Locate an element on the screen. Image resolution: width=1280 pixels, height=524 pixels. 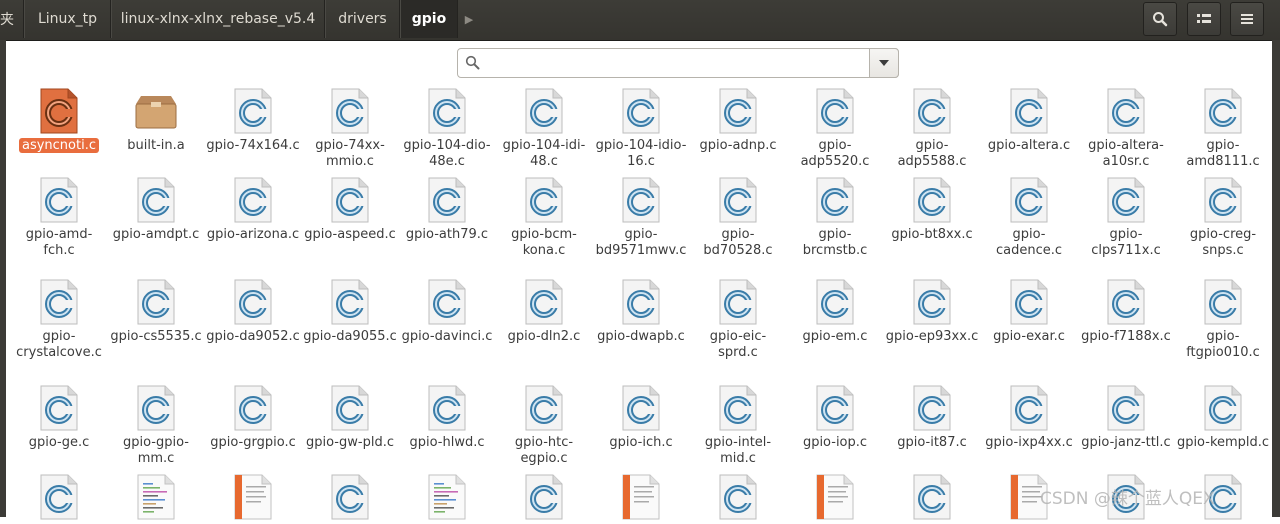
file-item: gpio-ep93xx.c is located at coordinates (932, 319).